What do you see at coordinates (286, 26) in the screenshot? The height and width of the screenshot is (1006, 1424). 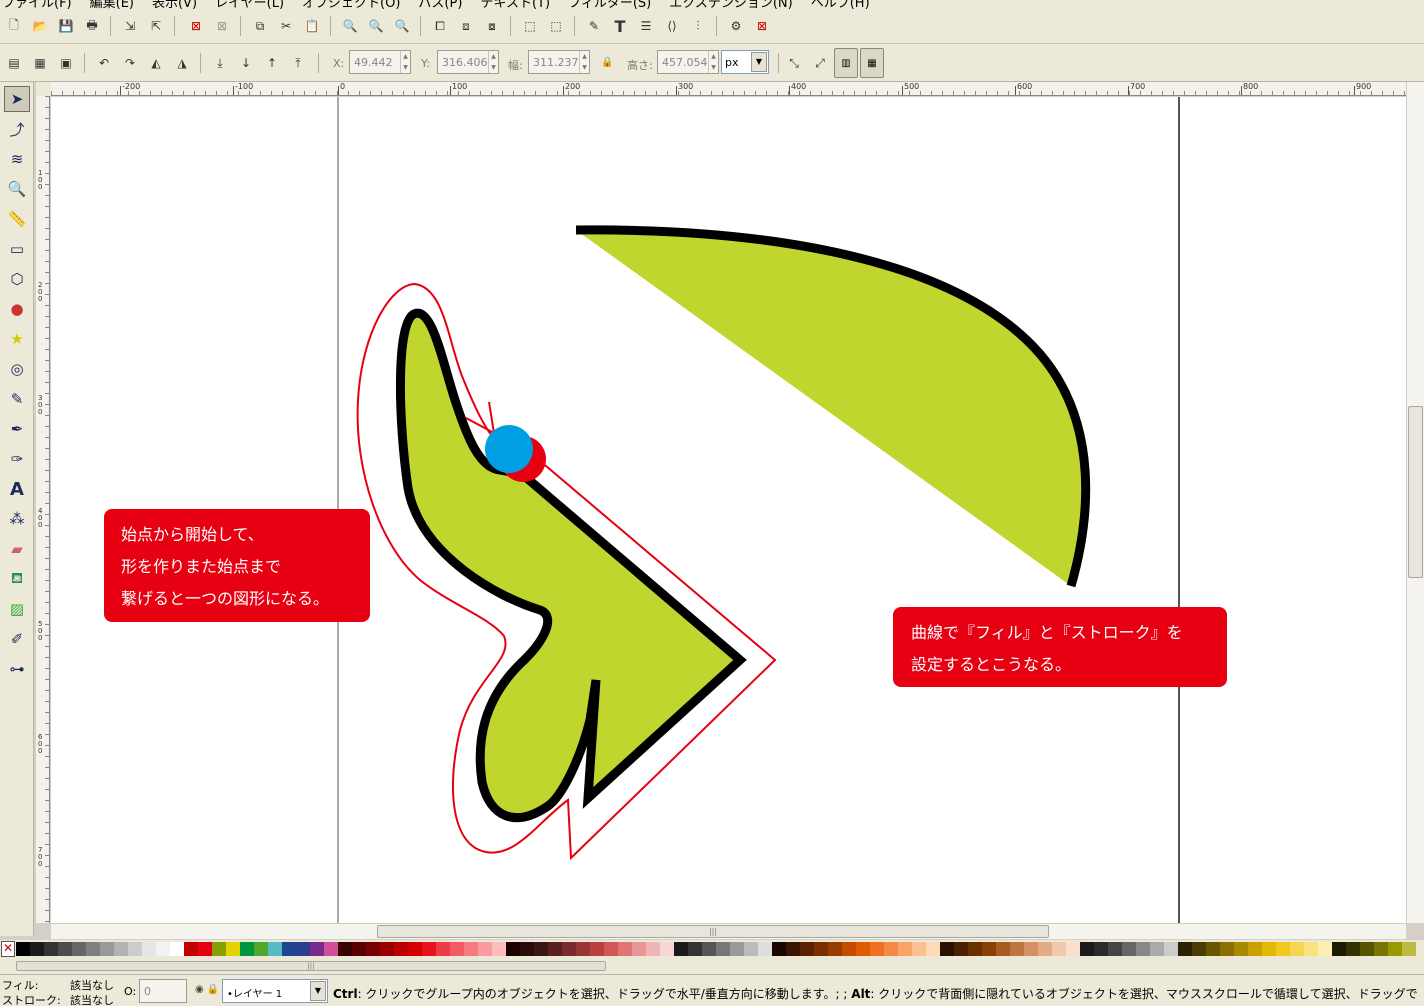 I see `cut-icon: ✂` at bounding box center [286, 26].